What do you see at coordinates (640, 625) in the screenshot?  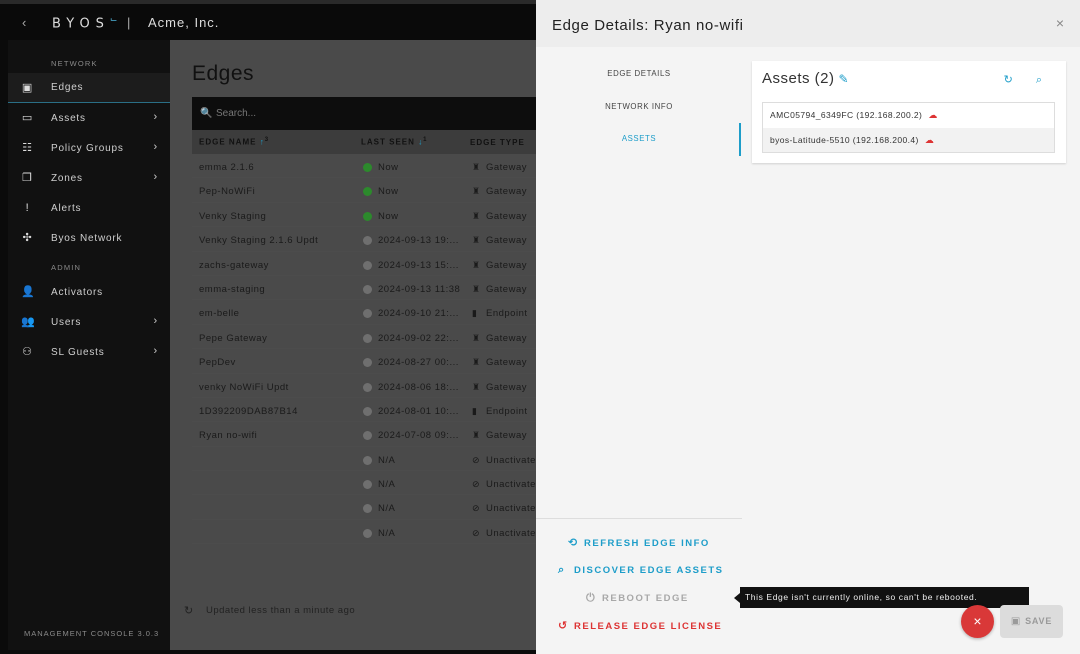 I see `release-edge-license-button: ↺ RELEASE EDGE LICENSE` at bounding box center [640, 625].